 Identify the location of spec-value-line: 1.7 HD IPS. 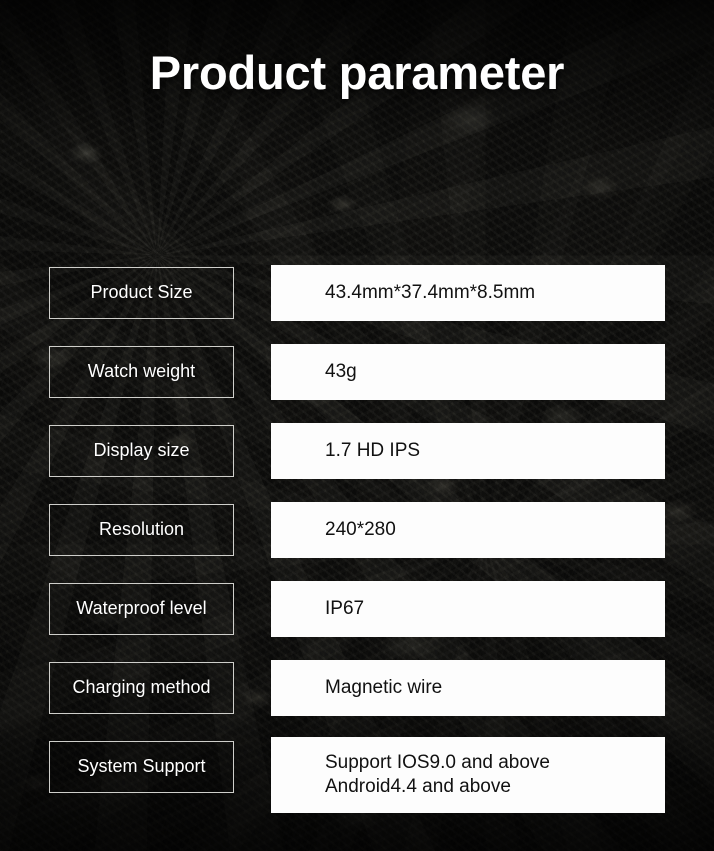
(373, 450).